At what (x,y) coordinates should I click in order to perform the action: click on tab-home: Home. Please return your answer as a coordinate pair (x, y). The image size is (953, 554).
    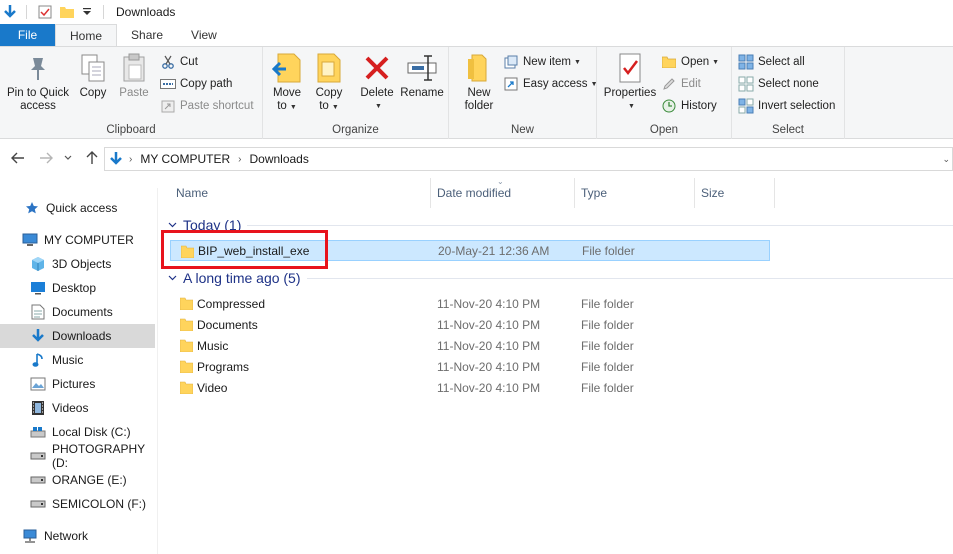
    Looking at the image, I should click on (86, 35).